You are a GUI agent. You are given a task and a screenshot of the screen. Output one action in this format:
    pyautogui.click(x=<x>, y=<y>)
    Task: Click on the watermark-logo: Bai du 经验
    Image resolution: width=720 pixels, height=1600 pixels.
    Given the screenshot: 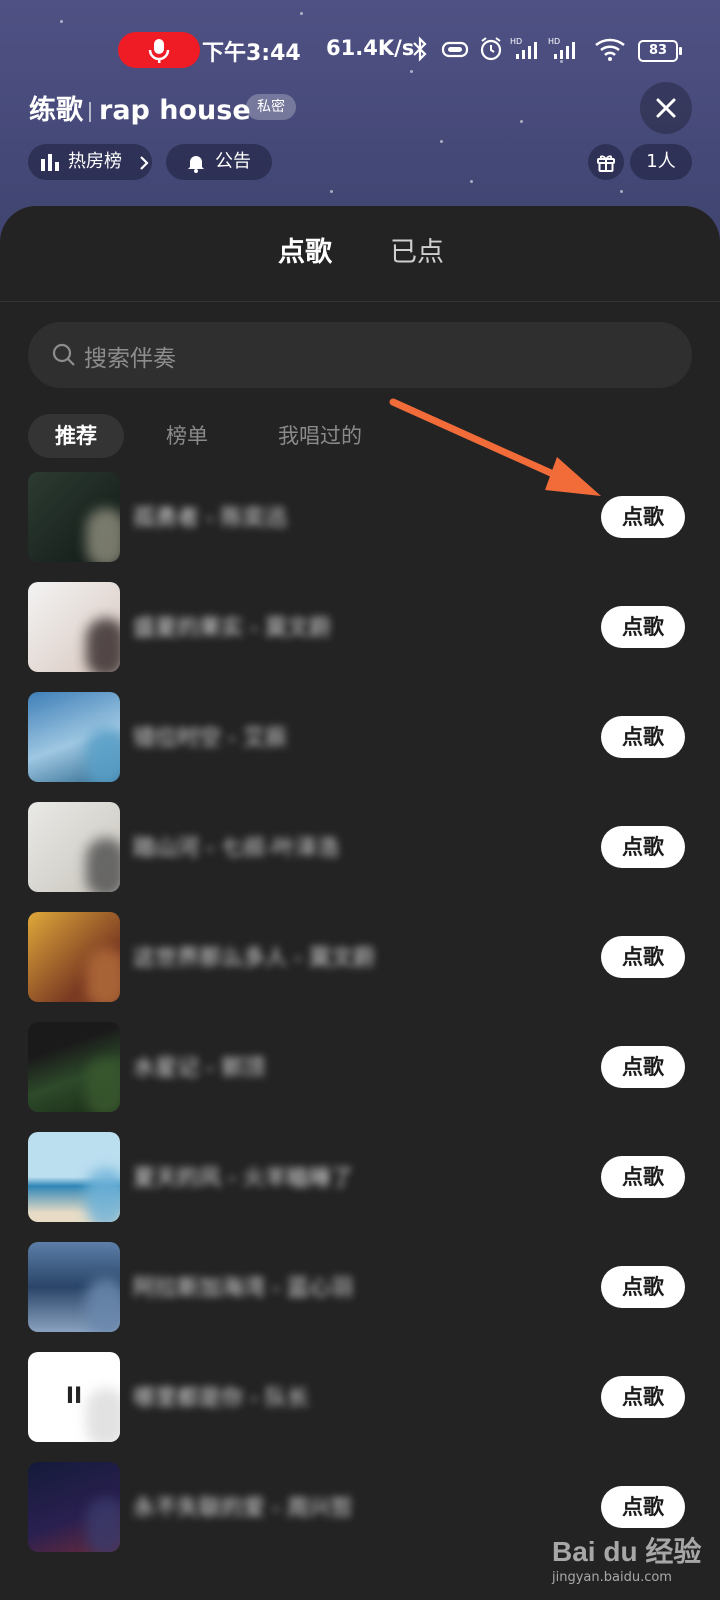 What is the action you would take?
    pyautogui.click(x=627, y=1551)
    